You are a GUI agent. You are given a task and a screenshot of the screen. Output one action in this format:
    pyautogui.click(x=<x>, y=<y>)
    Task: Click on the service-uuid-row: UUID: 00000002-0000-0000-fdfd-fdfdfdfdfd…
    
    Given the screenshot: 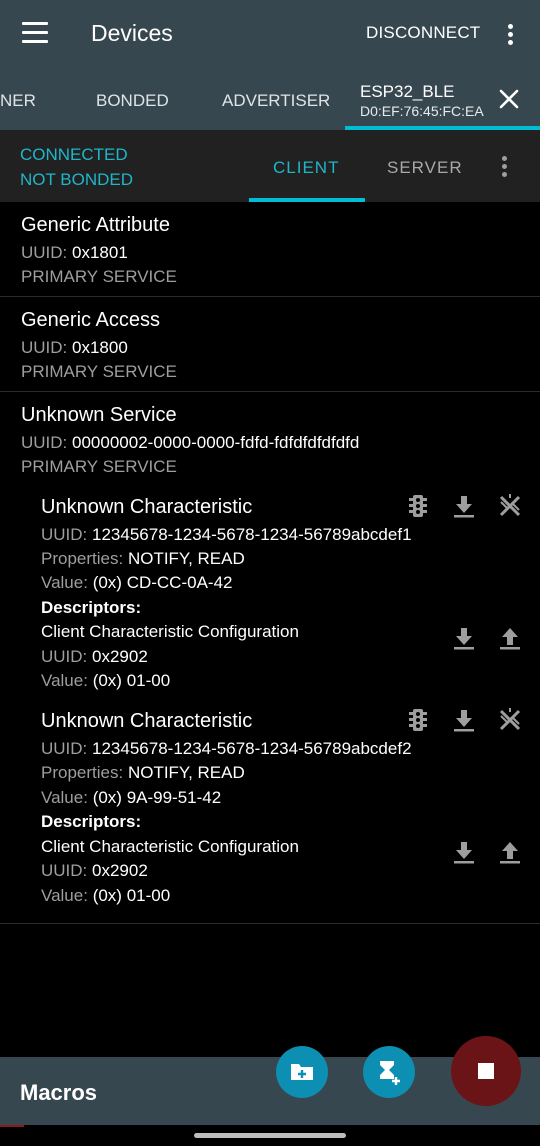 What is the action you would take?
    pyautogui.click(x=190, y=443)
    